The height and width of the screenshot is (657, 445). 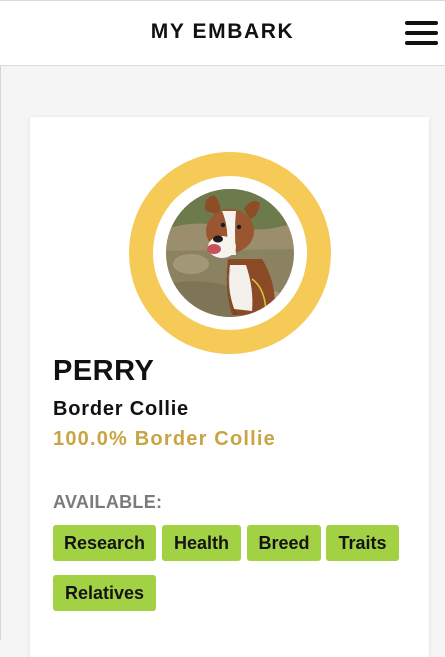 What do you see at coordinates (104, 371) in the screenshot?
I see `dog-name: PERRY` at bounding box center [104, 371].